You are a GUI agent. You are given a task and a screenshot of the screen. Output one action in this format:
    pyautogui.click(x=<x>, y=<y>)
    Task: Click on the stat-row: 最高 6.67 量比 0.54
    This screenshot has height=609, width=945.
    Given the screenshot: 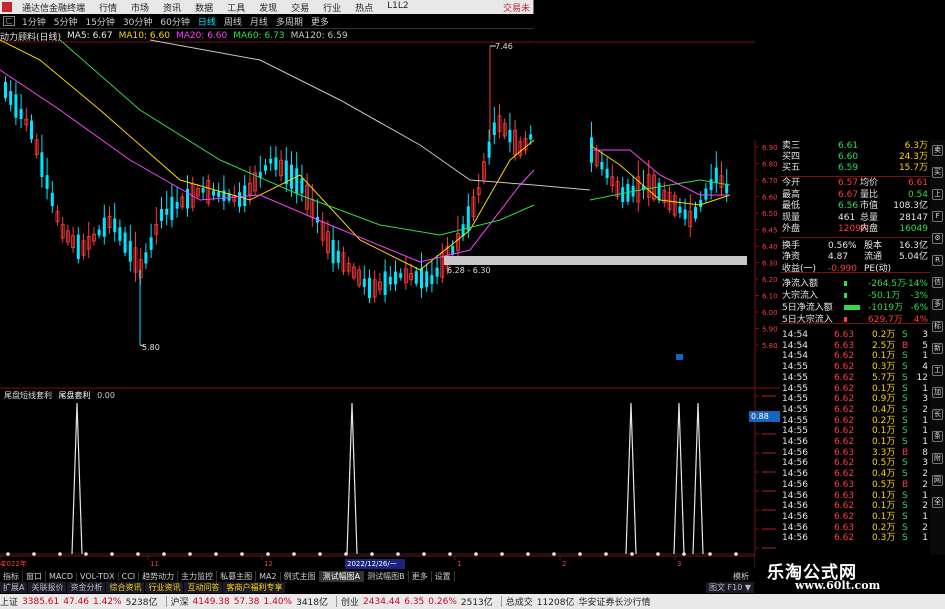 What is the action you would take?
    pyautogui.click(x=855, y=195)
    